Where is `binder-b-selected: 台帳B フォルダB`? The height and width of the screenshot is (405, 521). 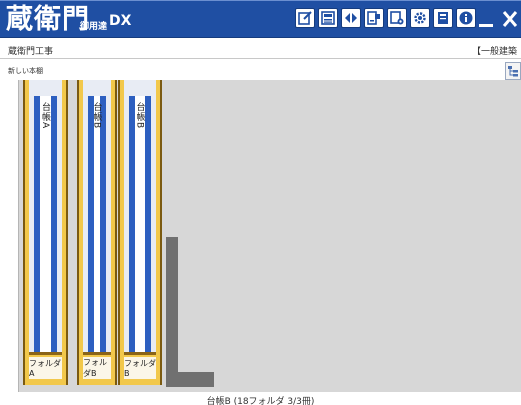
binder-b-selected: 台帳B フォルダB is located at coordinates (140, 232).